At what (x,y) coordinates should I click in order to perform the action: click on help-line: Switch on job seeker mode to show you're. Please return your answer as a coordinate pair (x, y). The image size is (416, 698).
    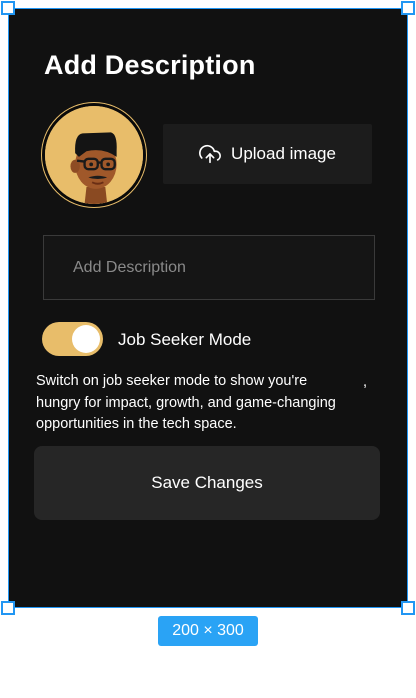
    Looking at the image, I should click on (172, 381).